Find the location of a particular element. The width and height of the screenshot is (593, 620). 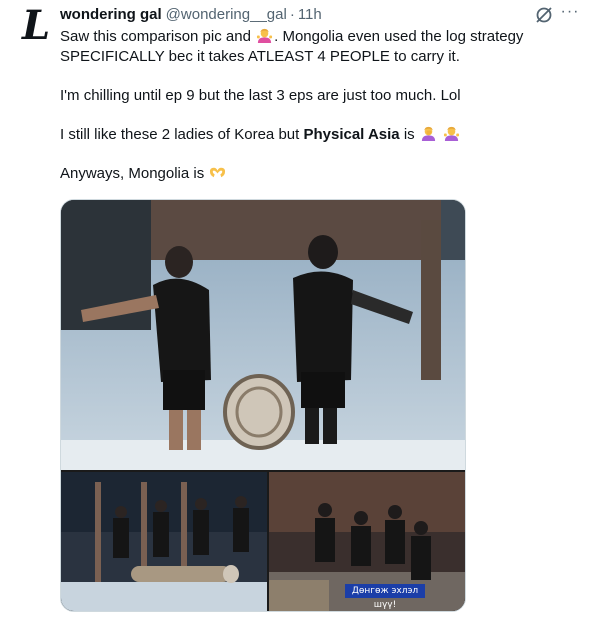

person-facepalming-icon is located at coordinates (428, 134).